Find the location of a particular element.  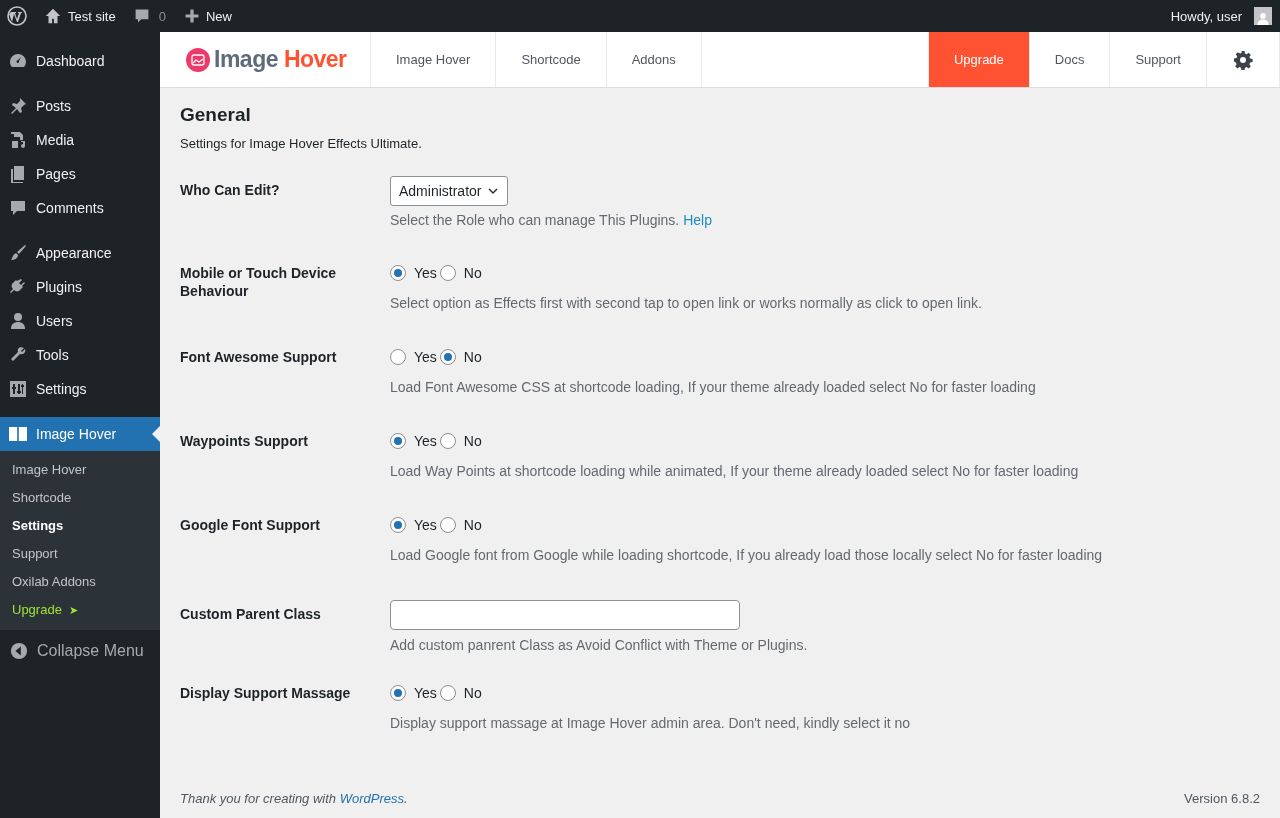

menu-item: Users is located at coordinates (80, 321).